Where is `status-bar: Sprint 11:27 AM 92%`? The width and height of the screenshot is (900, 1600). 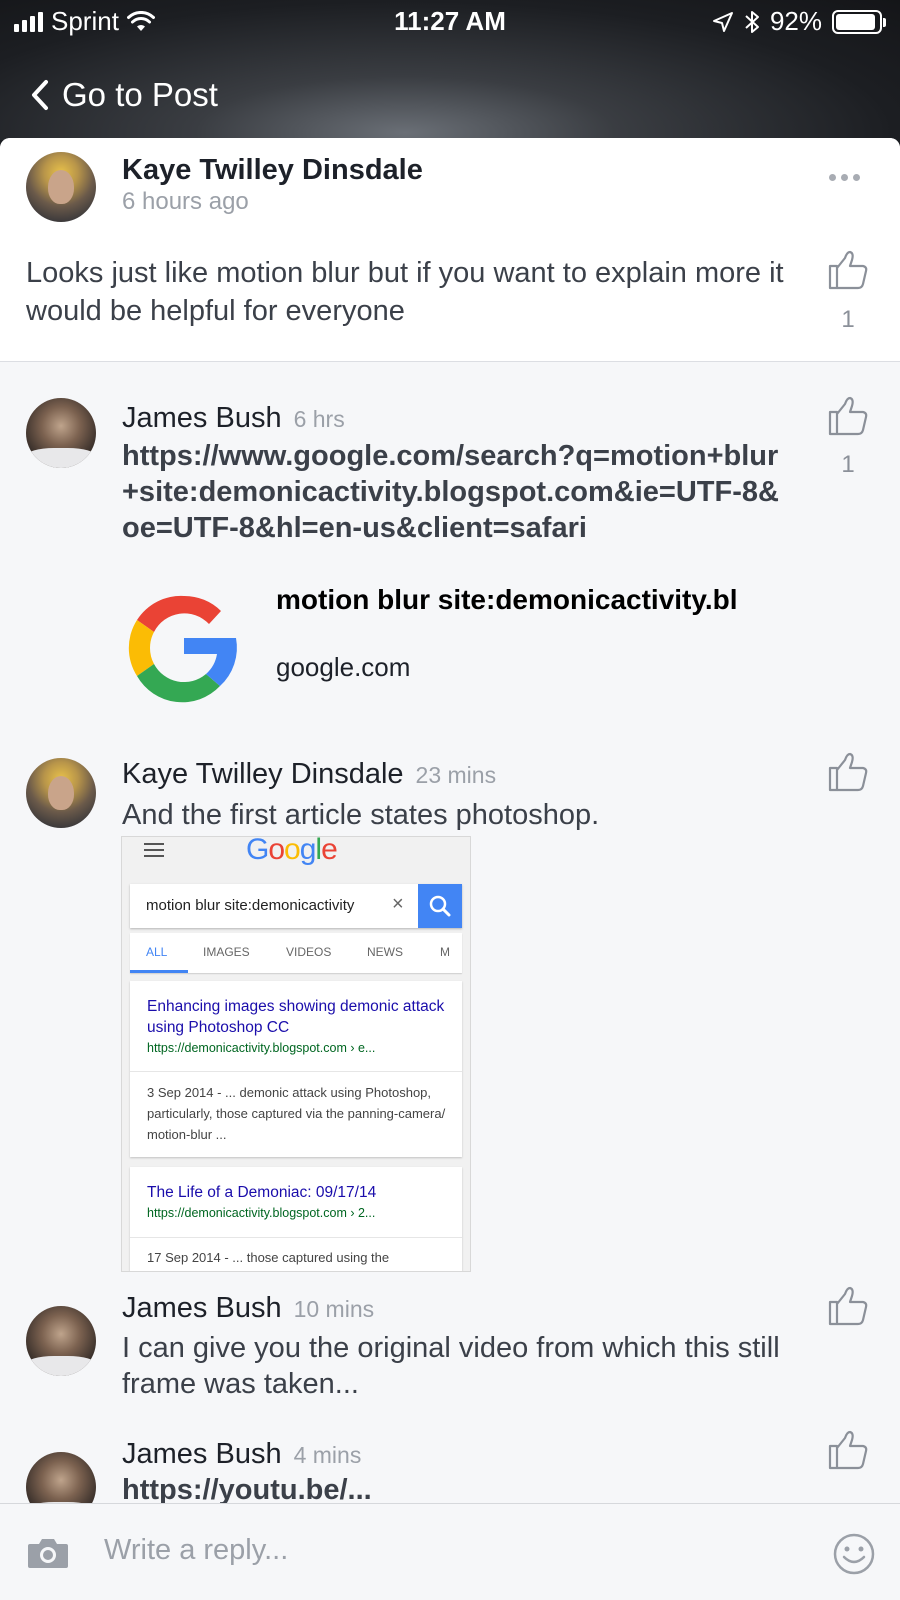 status-bar: Sprint 11:27 AM 92% is located at coordinates (450, 22).